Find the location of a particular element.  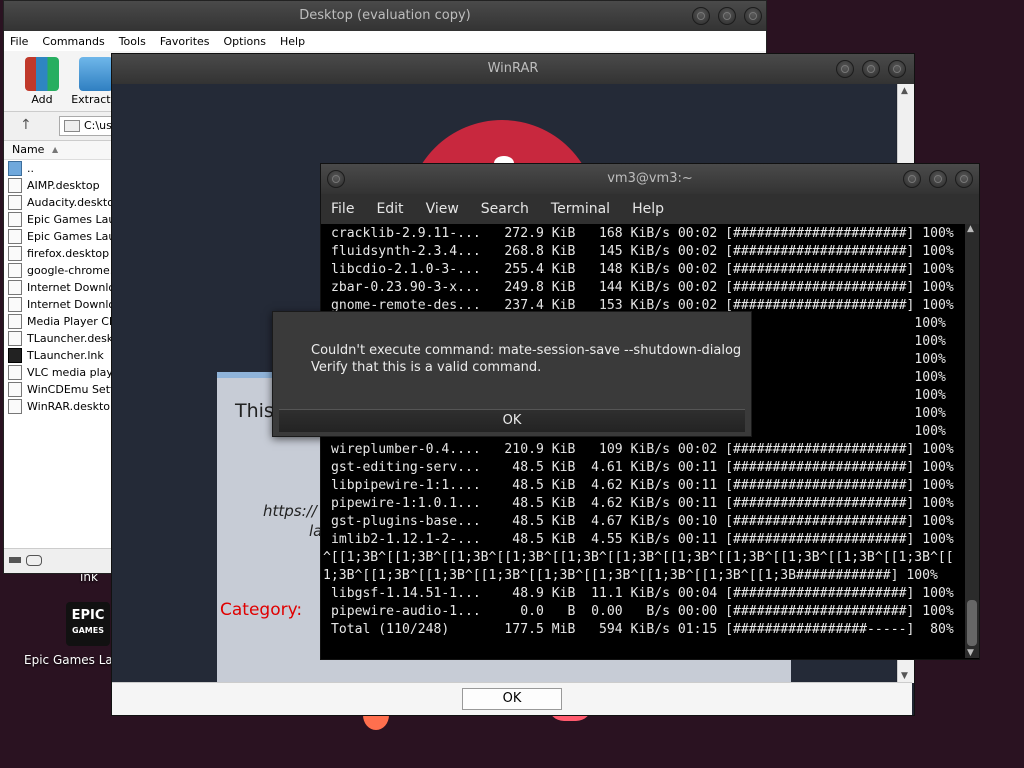

menu-commands: Commands is located at coordinates (73, 41).